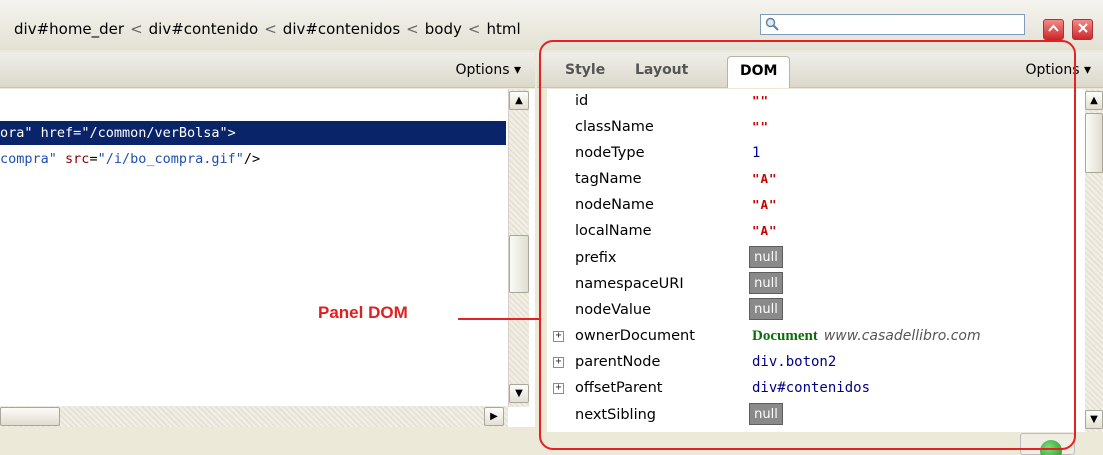 This screenshot has width=1103, height=455. I want to click on collapse-up-icon, so click(1053, 28).